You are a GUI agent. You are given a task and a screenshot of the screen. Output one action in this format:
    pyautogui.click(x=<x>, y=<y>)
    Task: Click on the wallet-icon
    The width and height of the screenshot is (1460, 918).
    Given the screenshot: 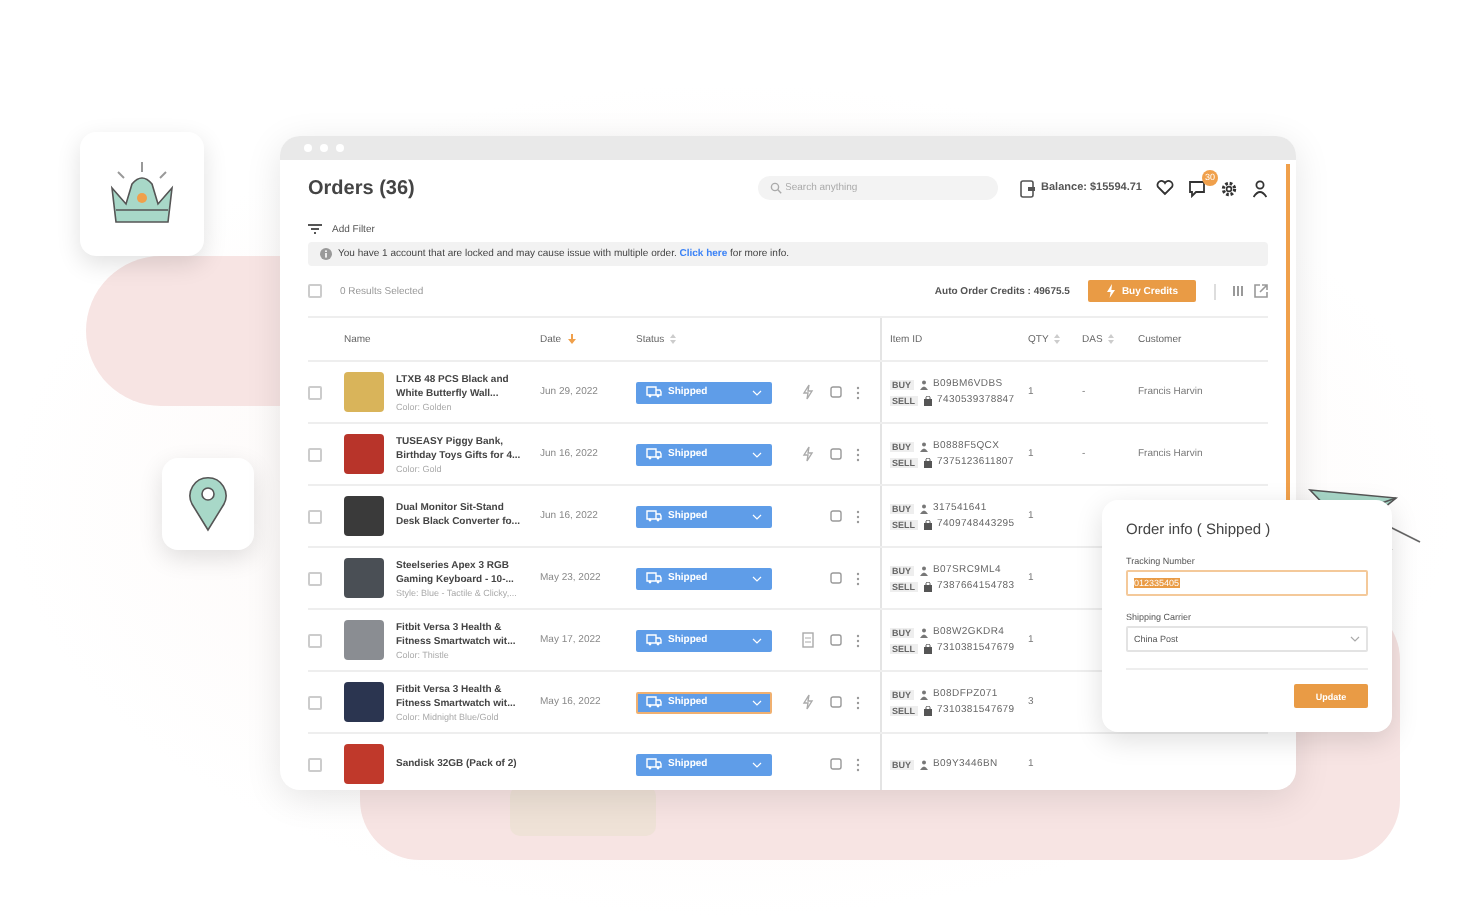 What is the action you would take?
    pyautogui.click(x=1027, y=188)
    